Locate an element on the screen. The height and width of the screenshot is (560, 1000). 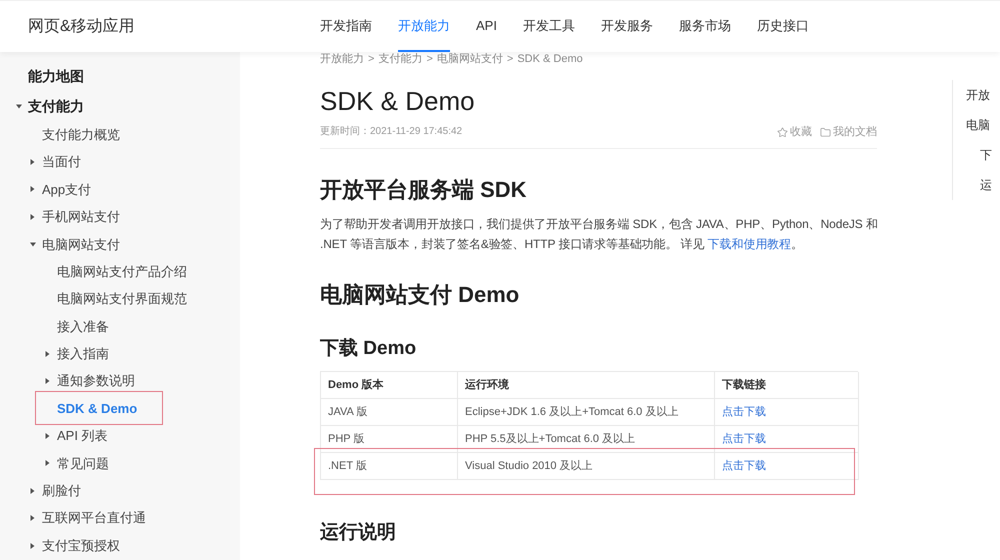
nav-tab: 服务市场 is located at coordinates (704, 26).